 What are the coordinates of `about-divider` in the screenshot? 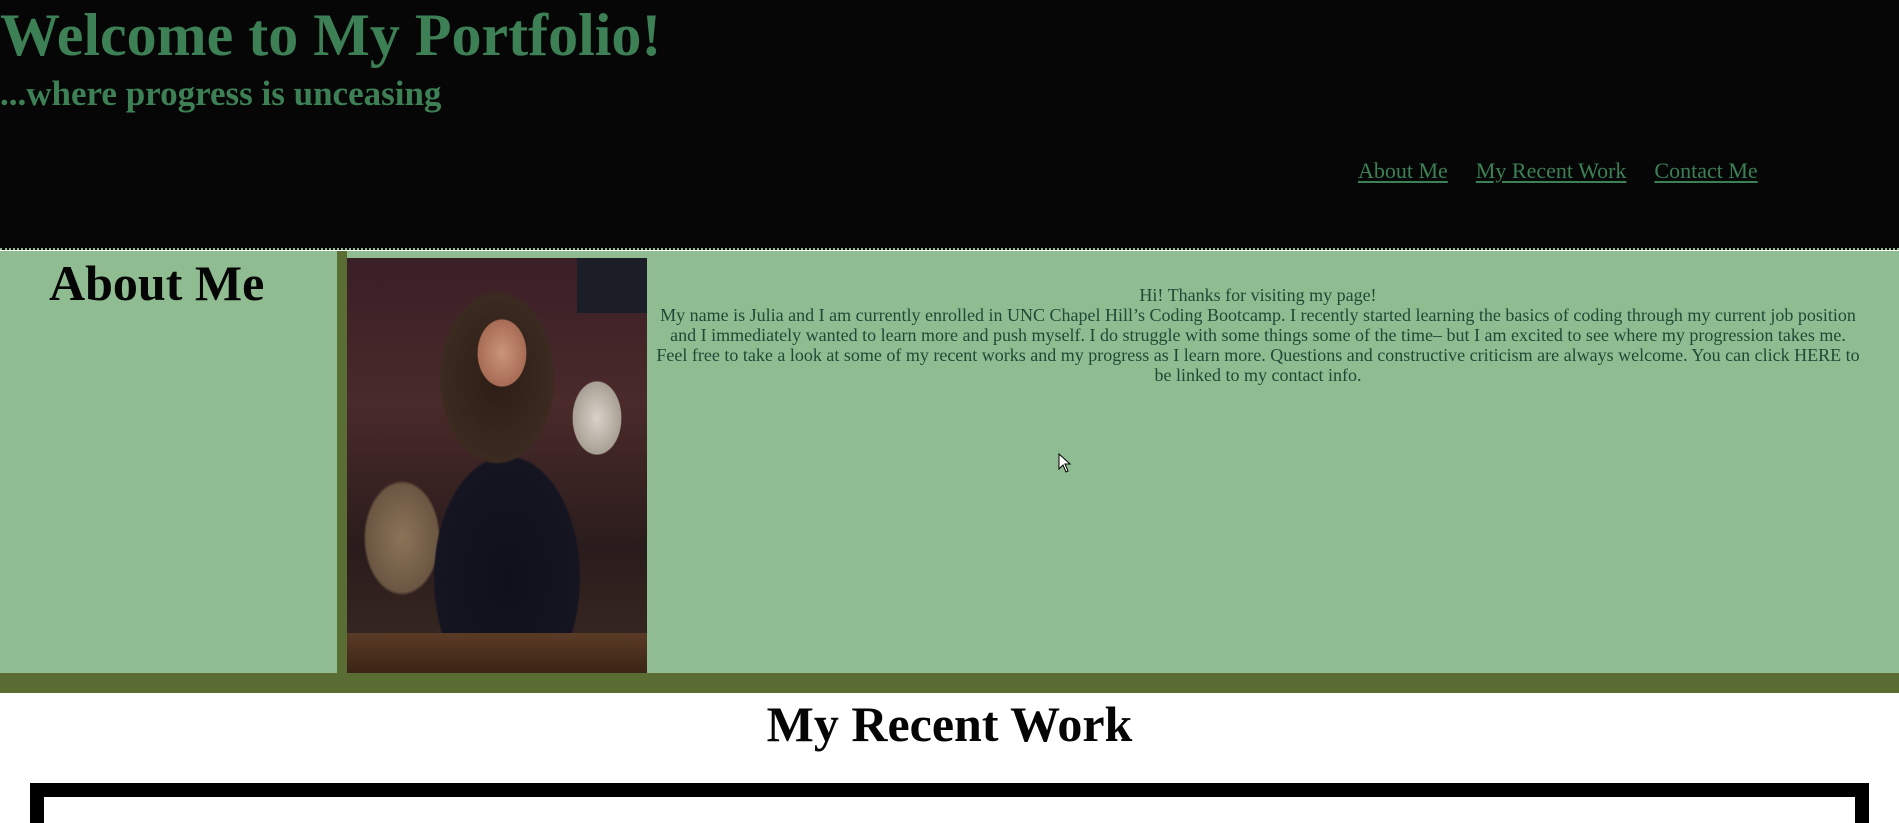 It's located at (342, 462).